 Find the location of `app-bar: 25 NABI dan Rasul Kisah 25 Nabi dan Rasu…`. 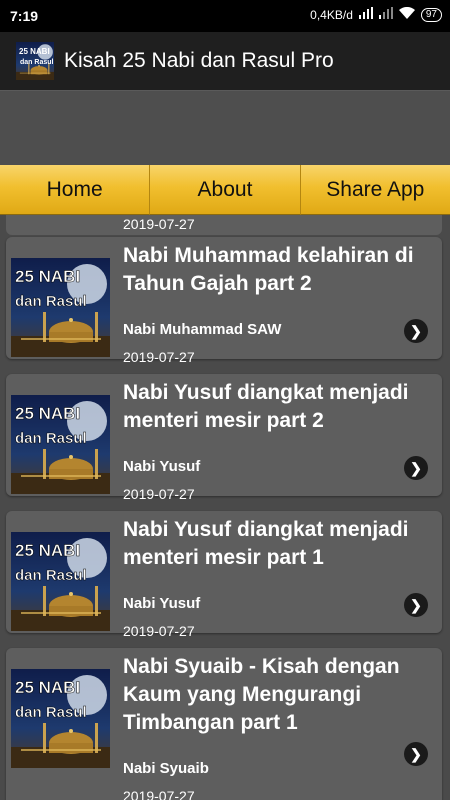

app-bar: 25 NABI dan Rasul Kisah 25 Nabi dan Rasu… is located at coordinates (225, 61).